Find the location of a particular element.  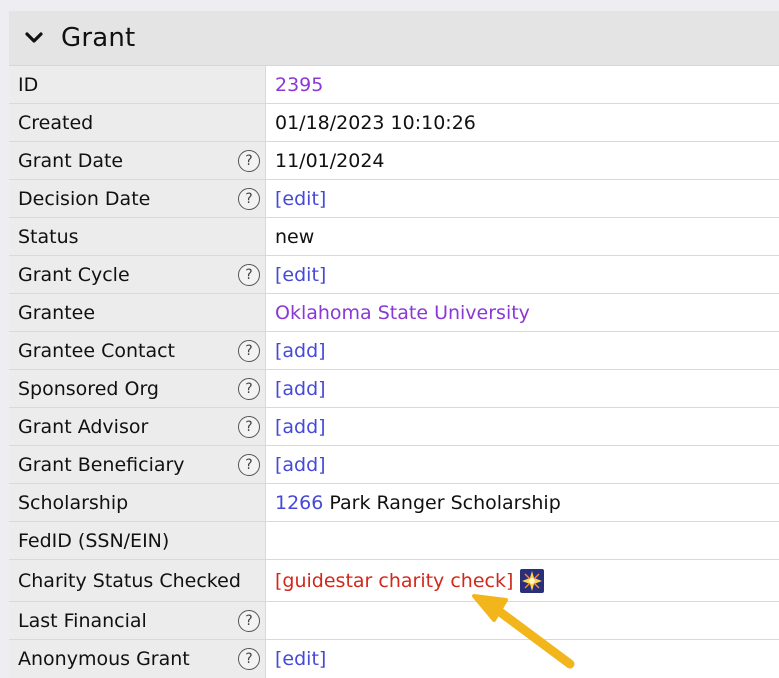

row-last-financial: Last Financial? is located at coordinates (394, 621).